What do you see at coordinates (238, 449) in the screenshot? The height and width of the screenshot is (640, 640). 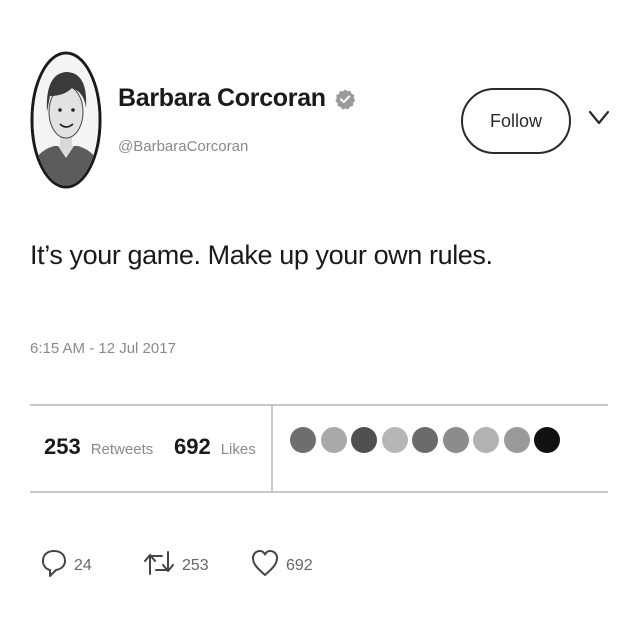 I see `likes-label: Likes` at bounding box center [238, 449].